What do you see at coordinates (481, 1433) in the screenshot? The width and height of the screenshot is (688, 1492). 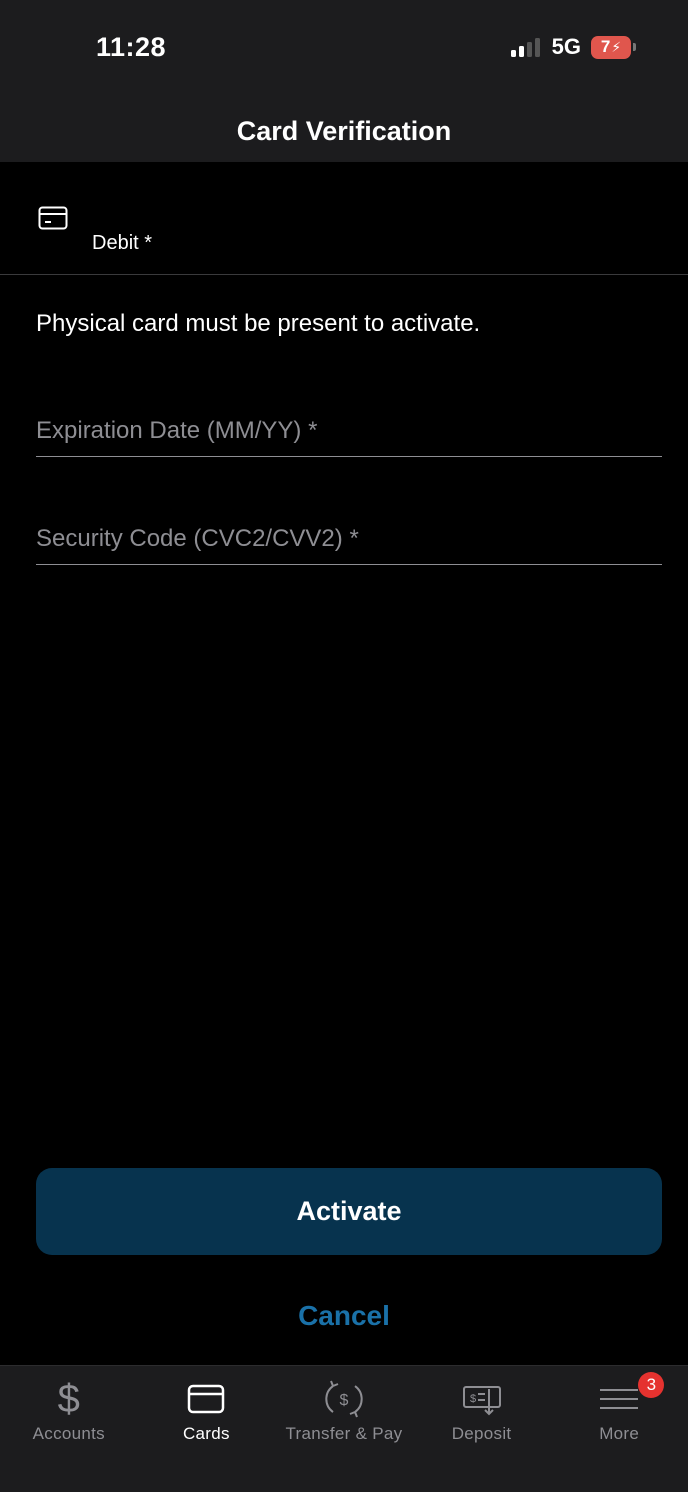 I see `tab-label: Deposit` at bounding box center [481, 1433].